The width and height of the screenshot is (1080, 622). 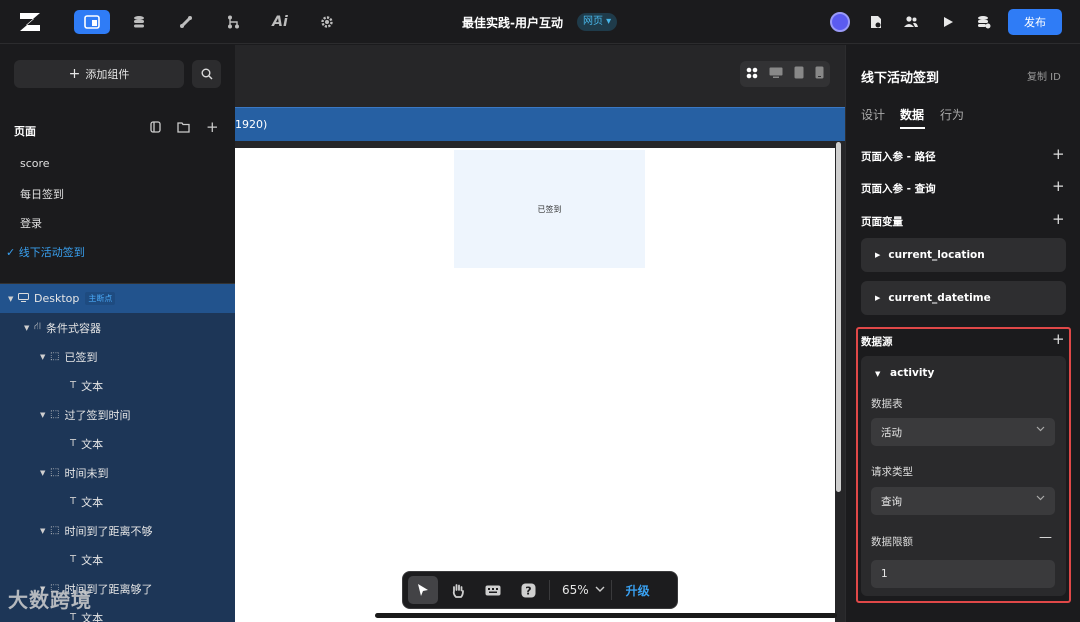 What do you see at coordinates (819, 74) in the screenshot?
I see `mobile-view-icon` at bounding box center [819, 74].